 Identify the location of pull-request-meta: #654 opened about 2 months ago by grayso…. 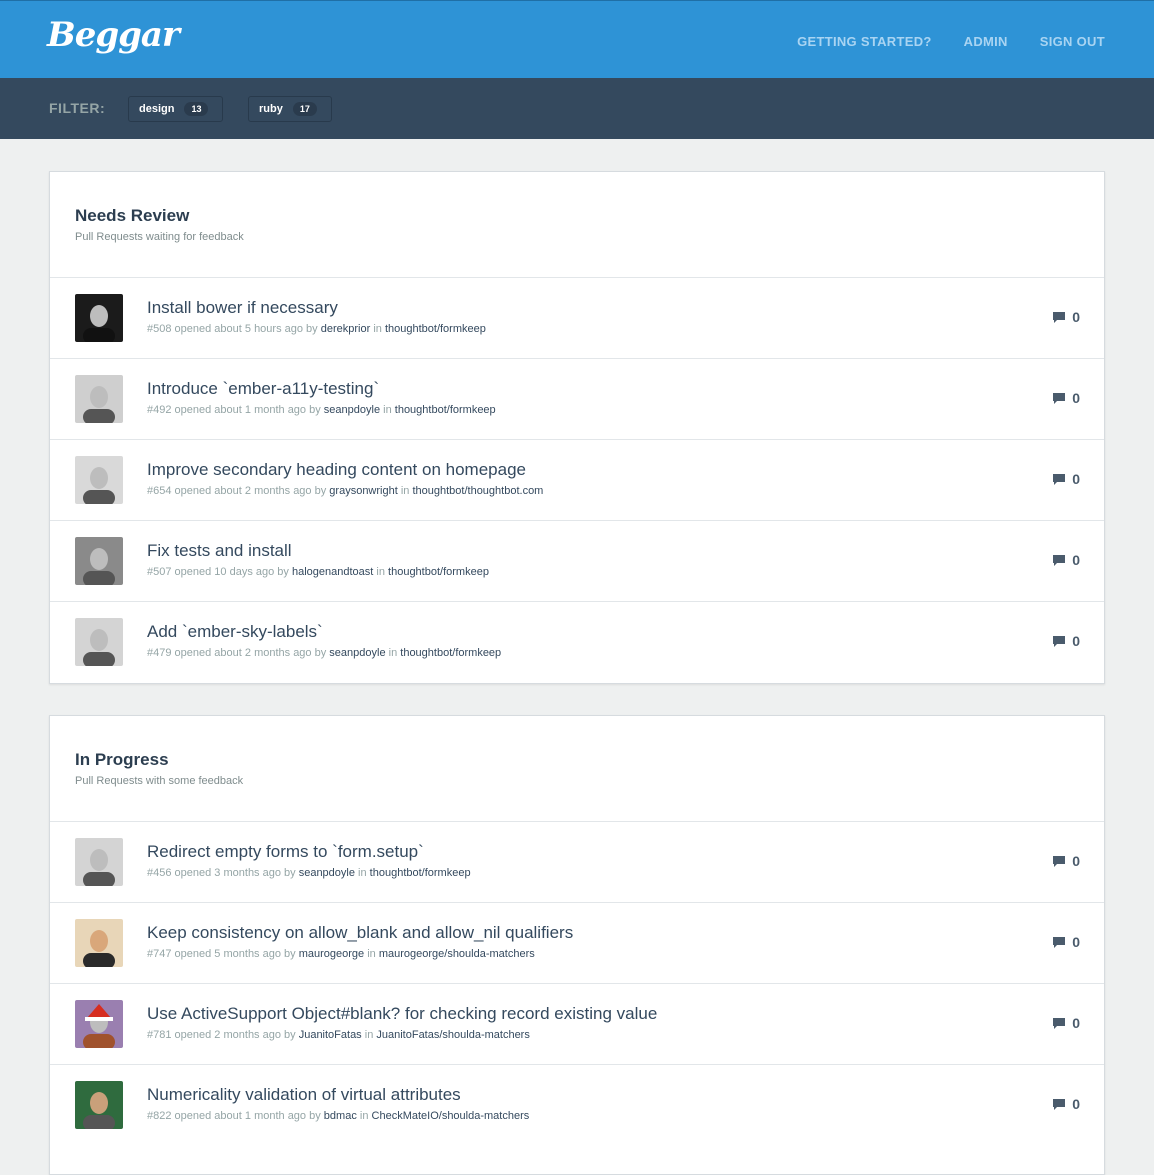
(345, 491).